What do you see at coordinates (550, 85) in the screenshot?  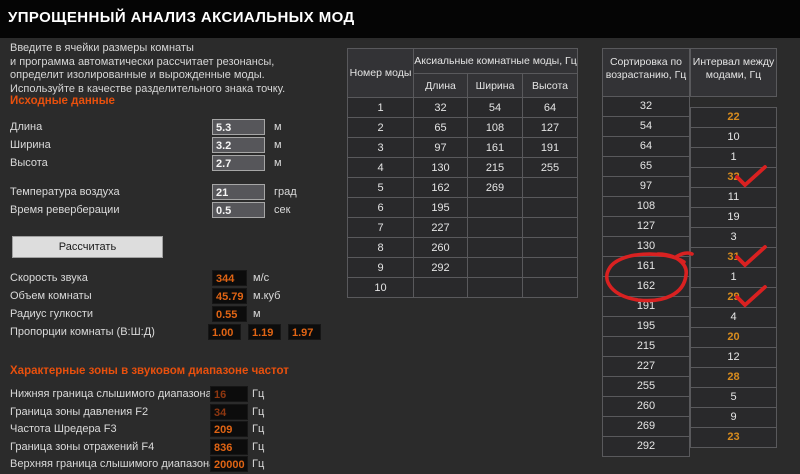 I see `modes-subheader: Высота` at bounding box center [550, 85].